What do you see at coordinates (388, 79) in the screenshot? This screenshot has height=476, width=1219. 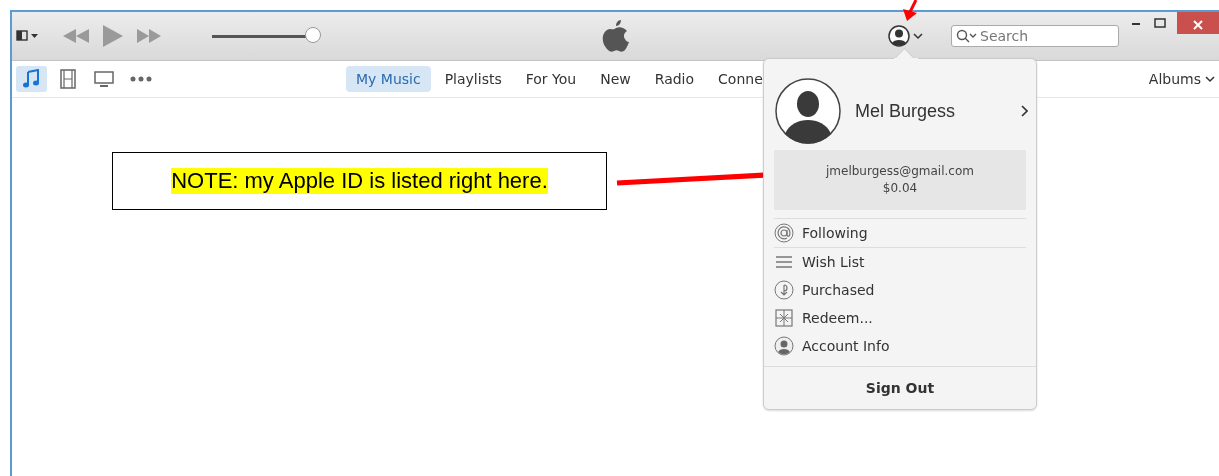 I see `nav-tab: My Music` at bounding box center [388, 79].